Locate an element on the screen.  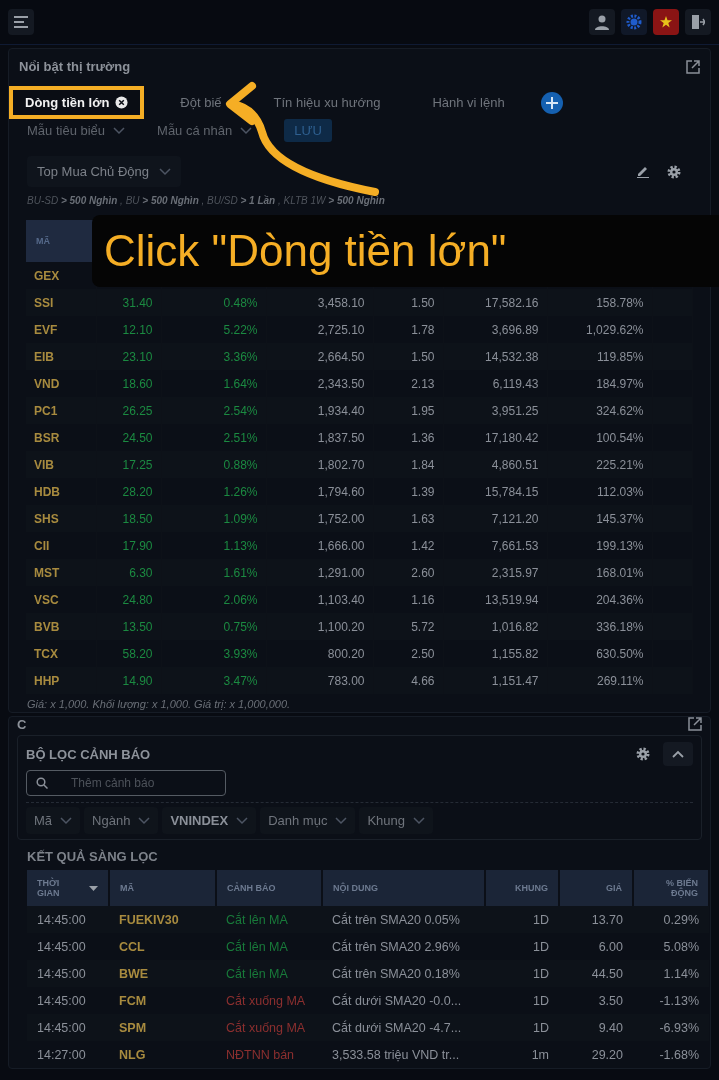
unit-footnote: Giá: x 1,000. Khối lượng: x 1,000. Giá trị: x 1,000,000. is located at coordinates (159, 704).